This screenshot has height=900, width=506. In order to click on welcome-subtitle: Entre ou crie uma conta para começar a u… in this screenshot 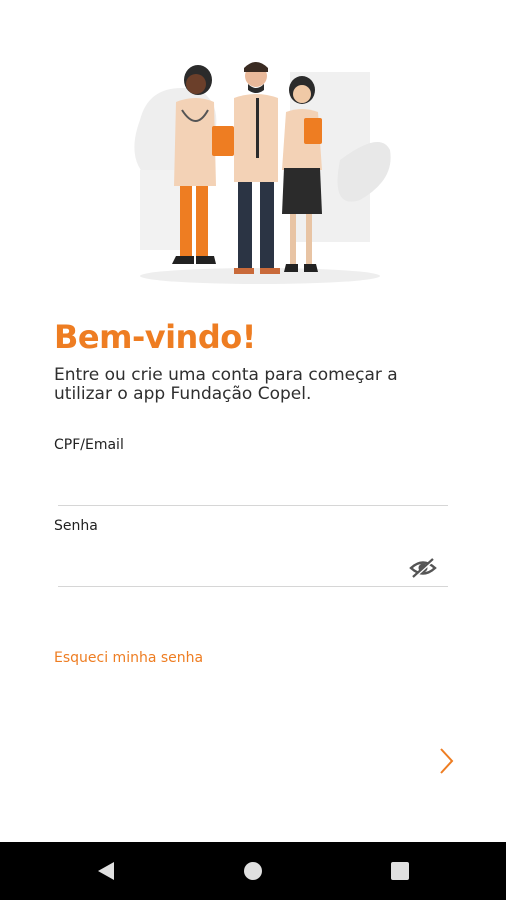, I will do `click(226, 384)`.